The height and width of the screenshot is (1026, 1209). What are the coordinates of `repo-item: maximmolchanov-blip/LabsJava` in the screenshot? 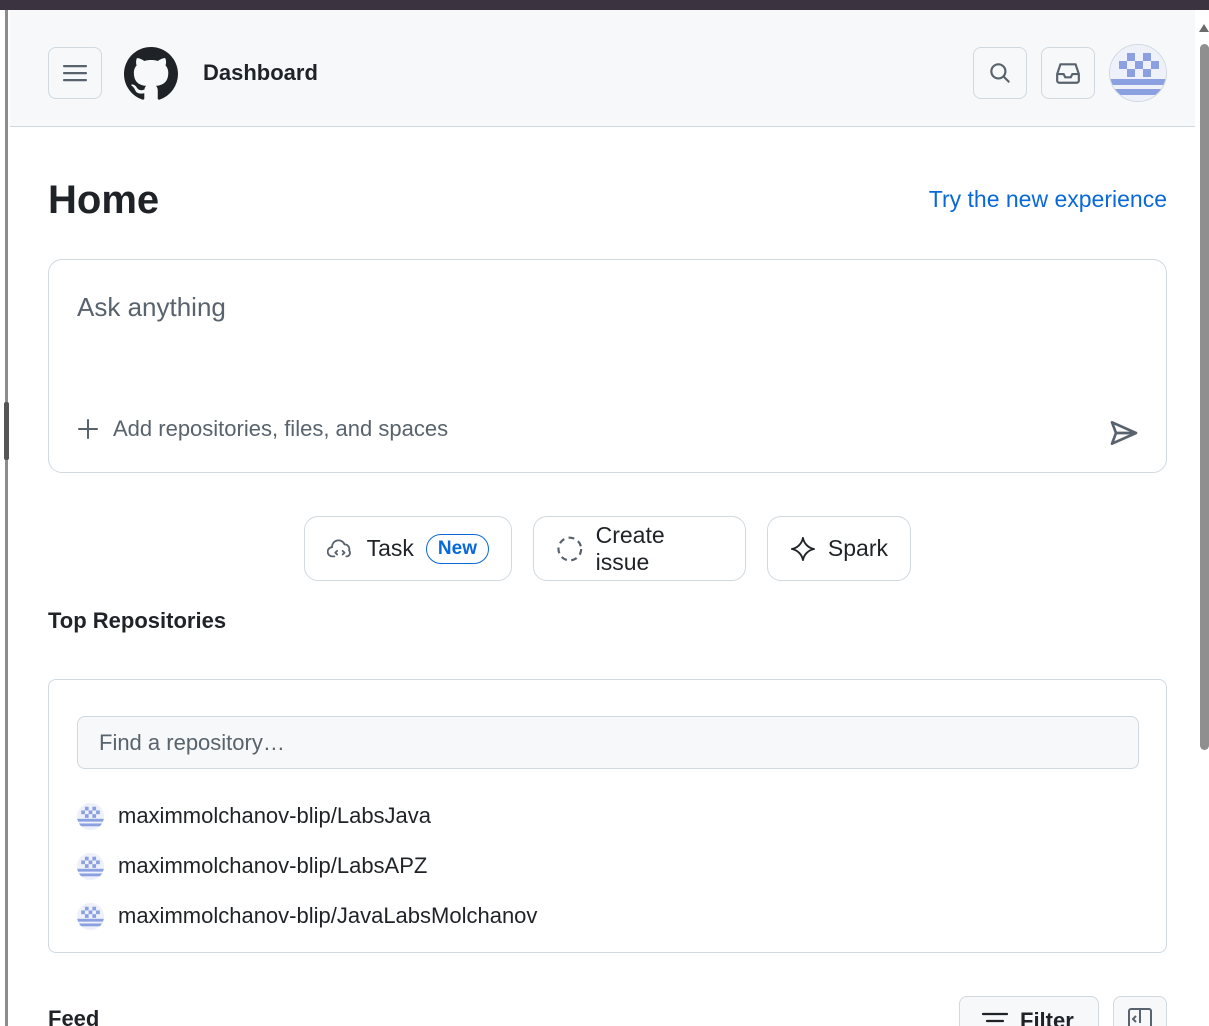 It's located at (254, 816).